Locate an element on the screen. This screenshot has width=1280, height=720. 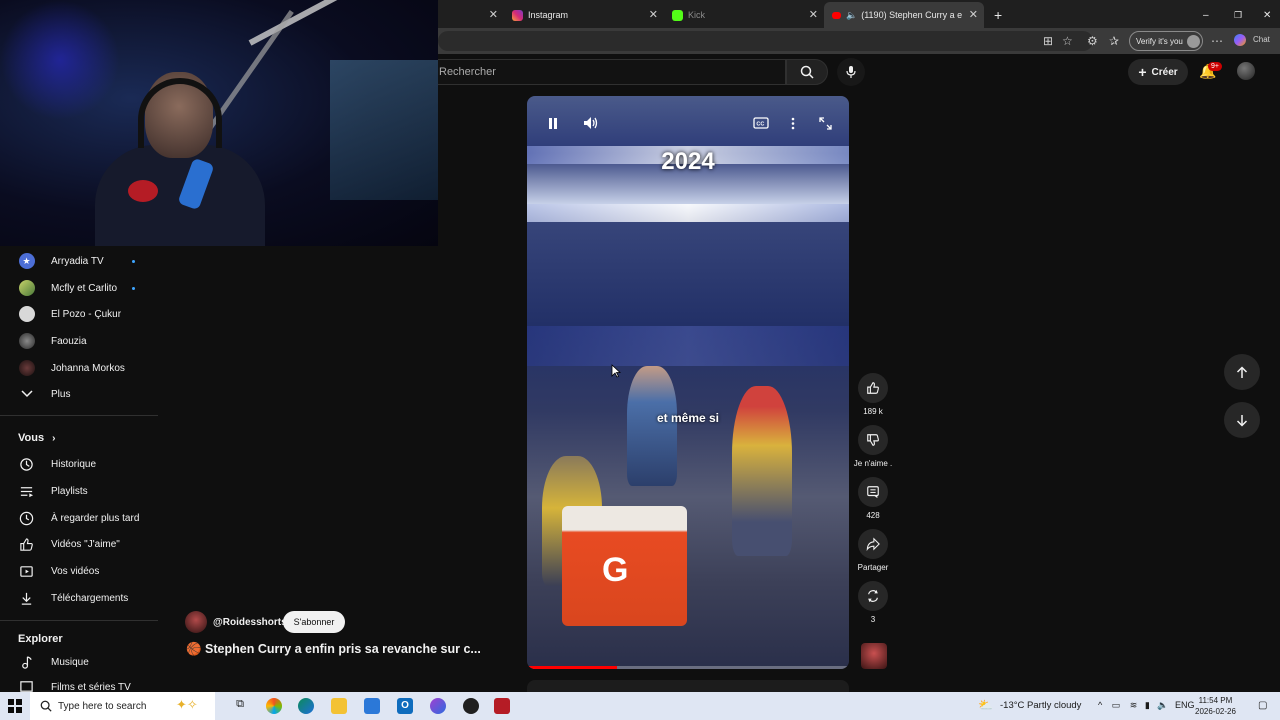
next-short-button is located at coordinates (1242, 420).